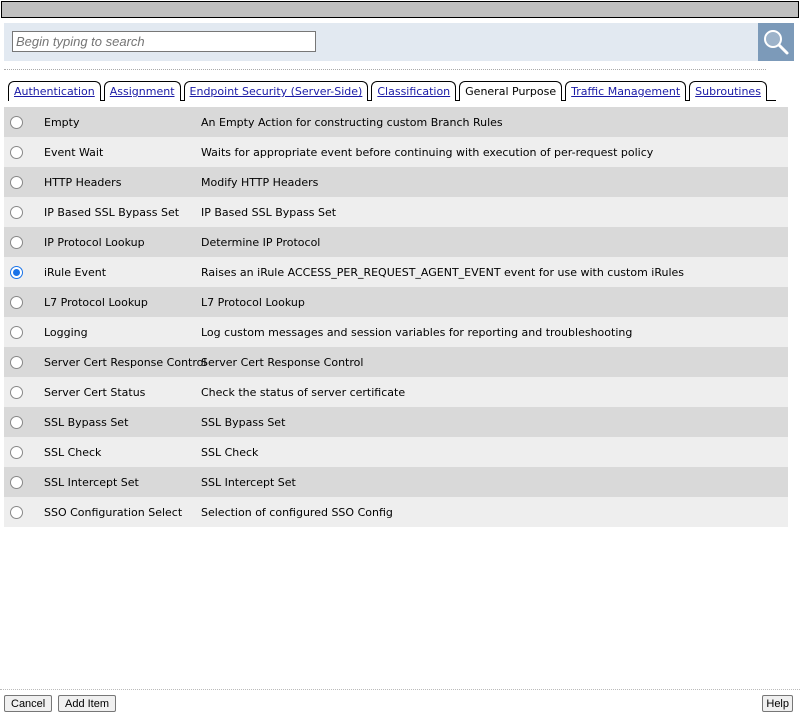 The image size is (800, 718). What do you see at coordinates (282, 362) in the screenshot?
I see `item-description: Server Cert Response Control` at bounding box center [282, 362].